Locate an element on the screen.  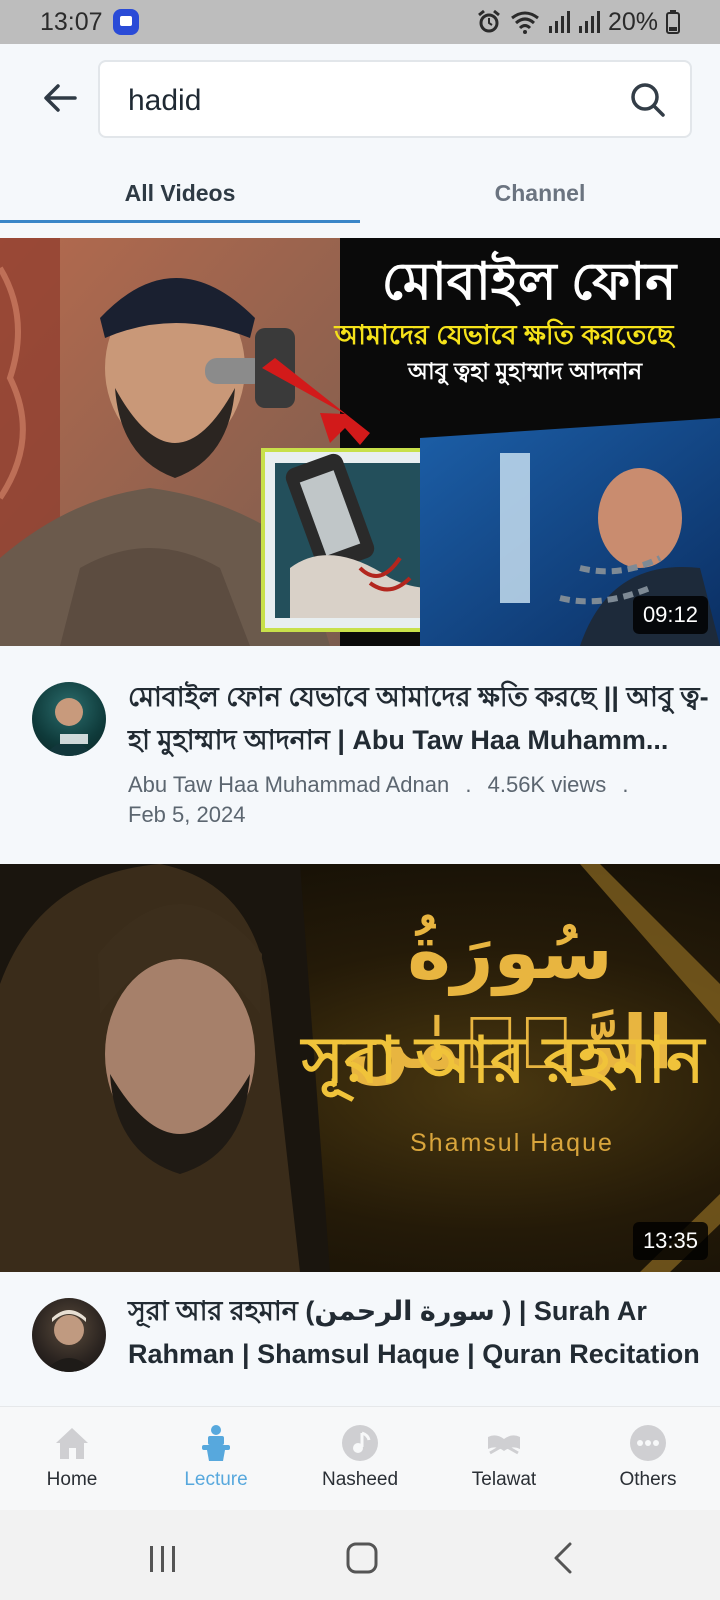
wifi-icon is located at coordinates (525, 22).